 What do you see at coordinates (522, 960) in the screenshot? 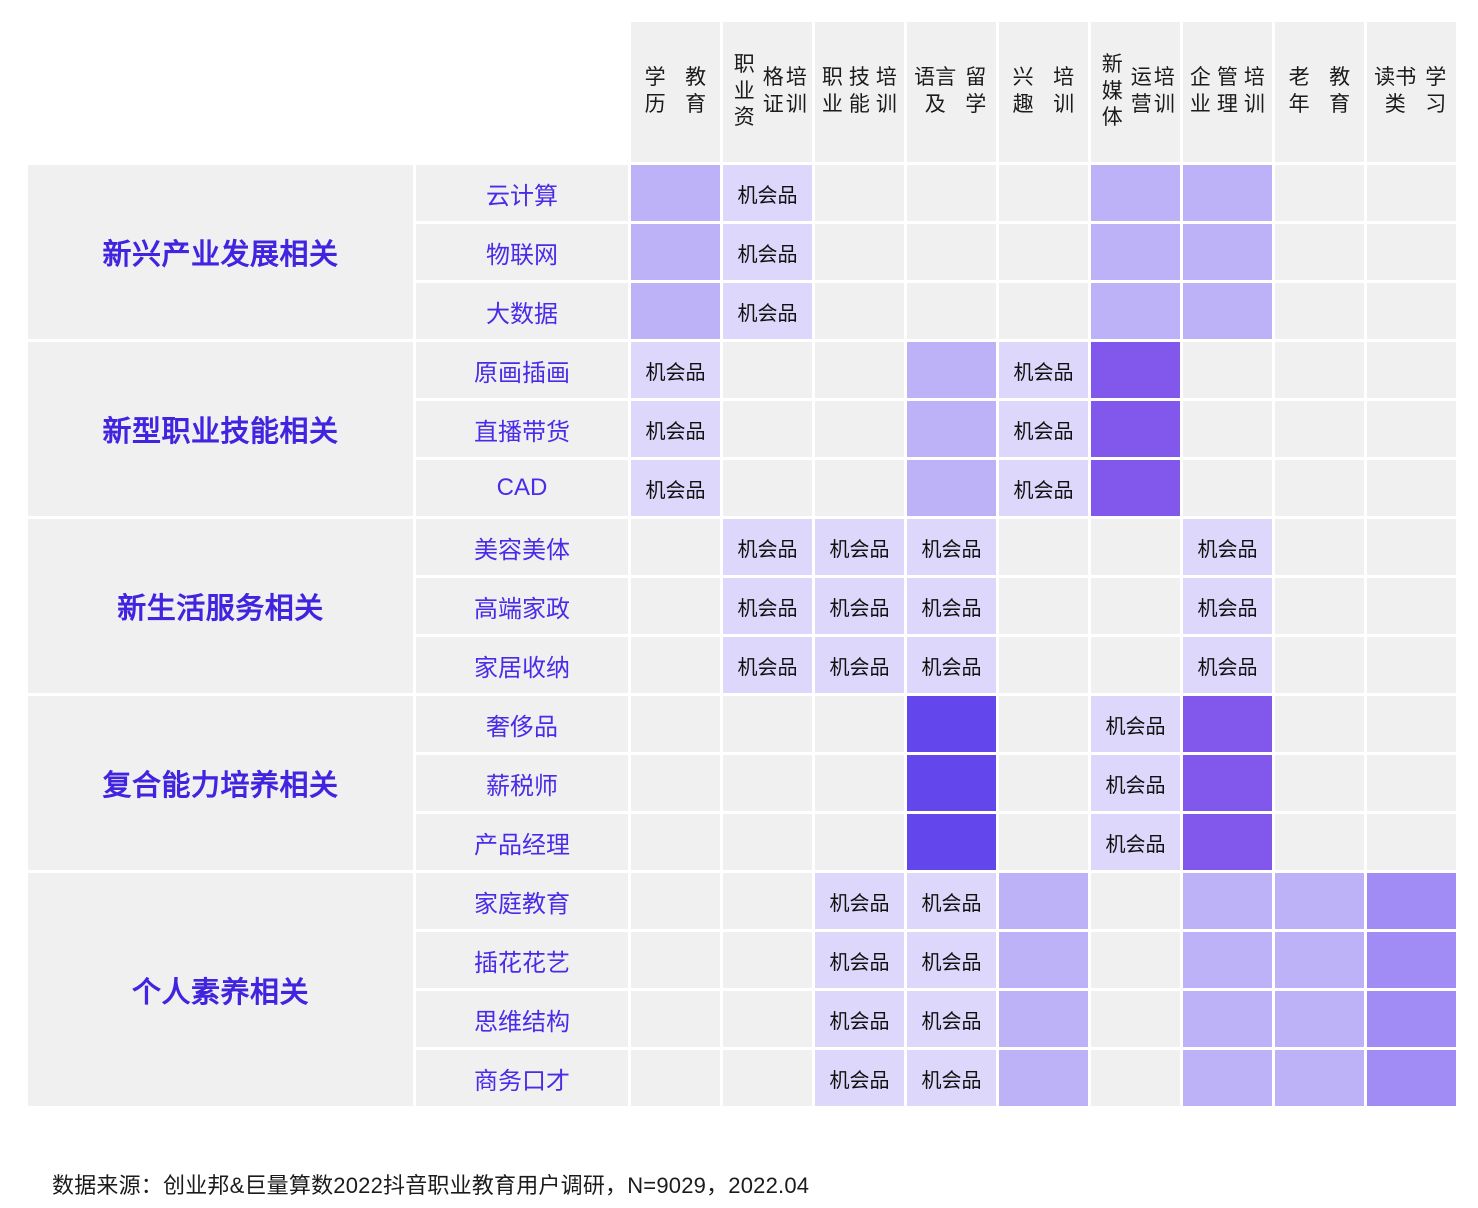
I see `row-label-row-chahua-huayi: 插花花艺` at bounding box center [522, 960].